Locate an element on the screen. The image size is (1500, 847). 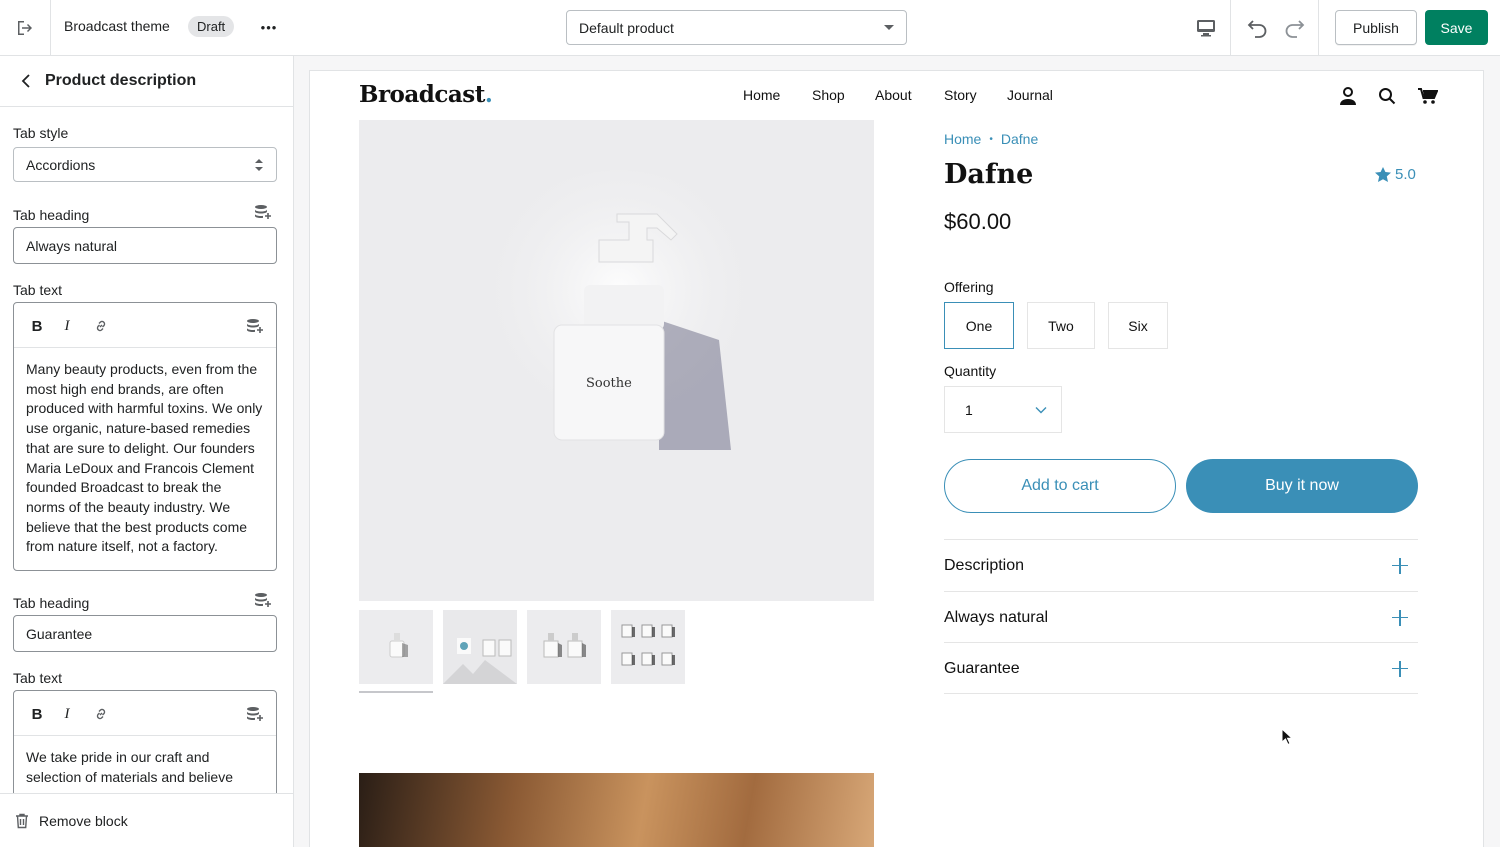
pair-thumbnail-image is located at coordinates (564, 645).